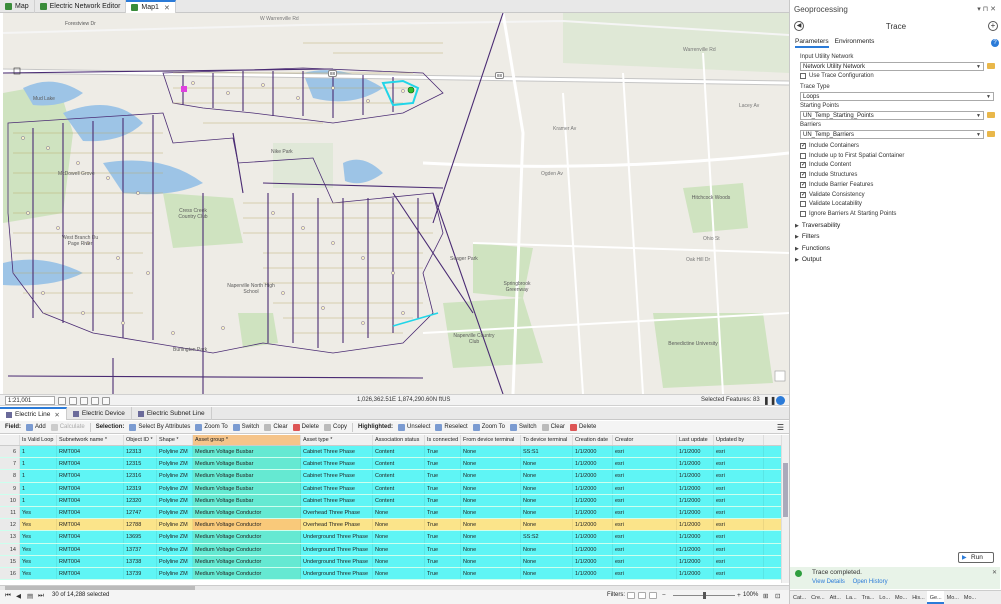 The width and height of the screenshot is (1001, 604). I want to click on table-cell: SS:S2, so click(547, 537).